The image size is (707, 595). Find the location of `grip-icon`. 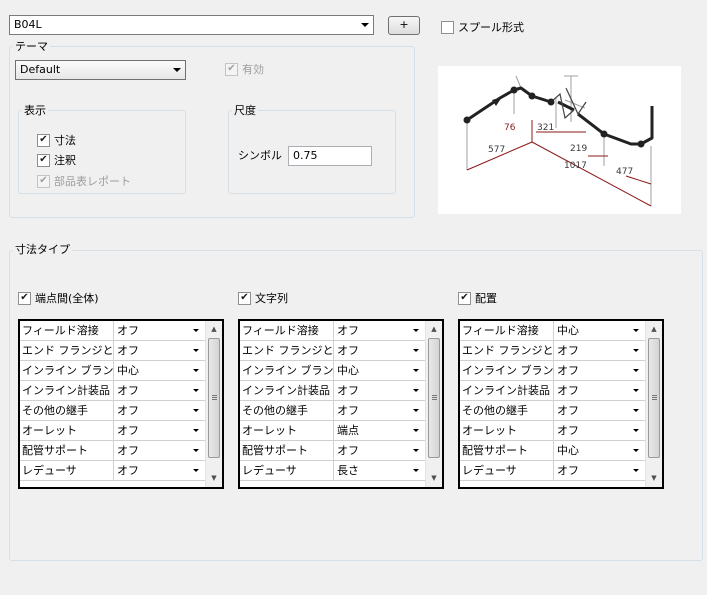

grip-icon is located at coordinates (654, 397).